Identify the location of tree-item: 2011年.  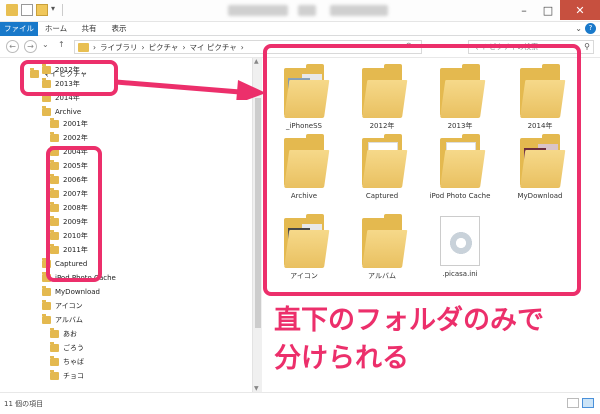
(69, 250).